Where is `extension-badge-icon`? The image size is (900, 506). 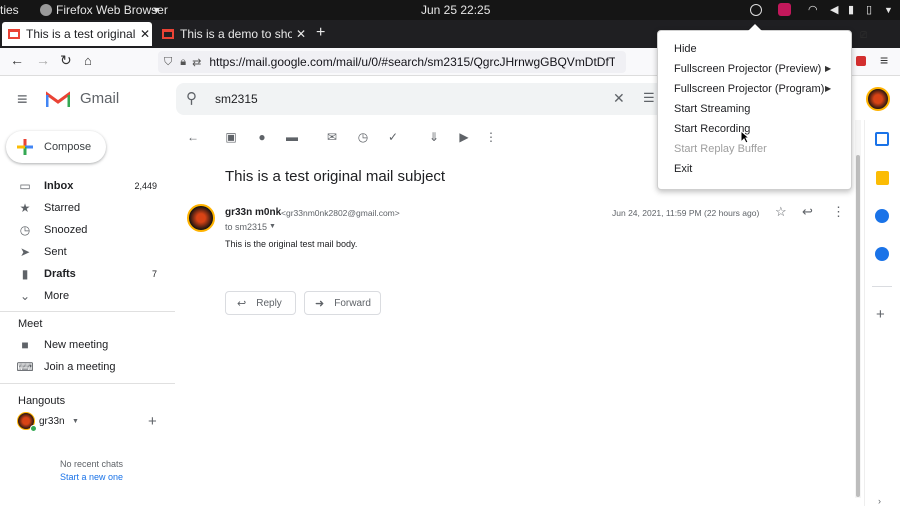 extension-badge-icon is located at coordinates (861, 61).